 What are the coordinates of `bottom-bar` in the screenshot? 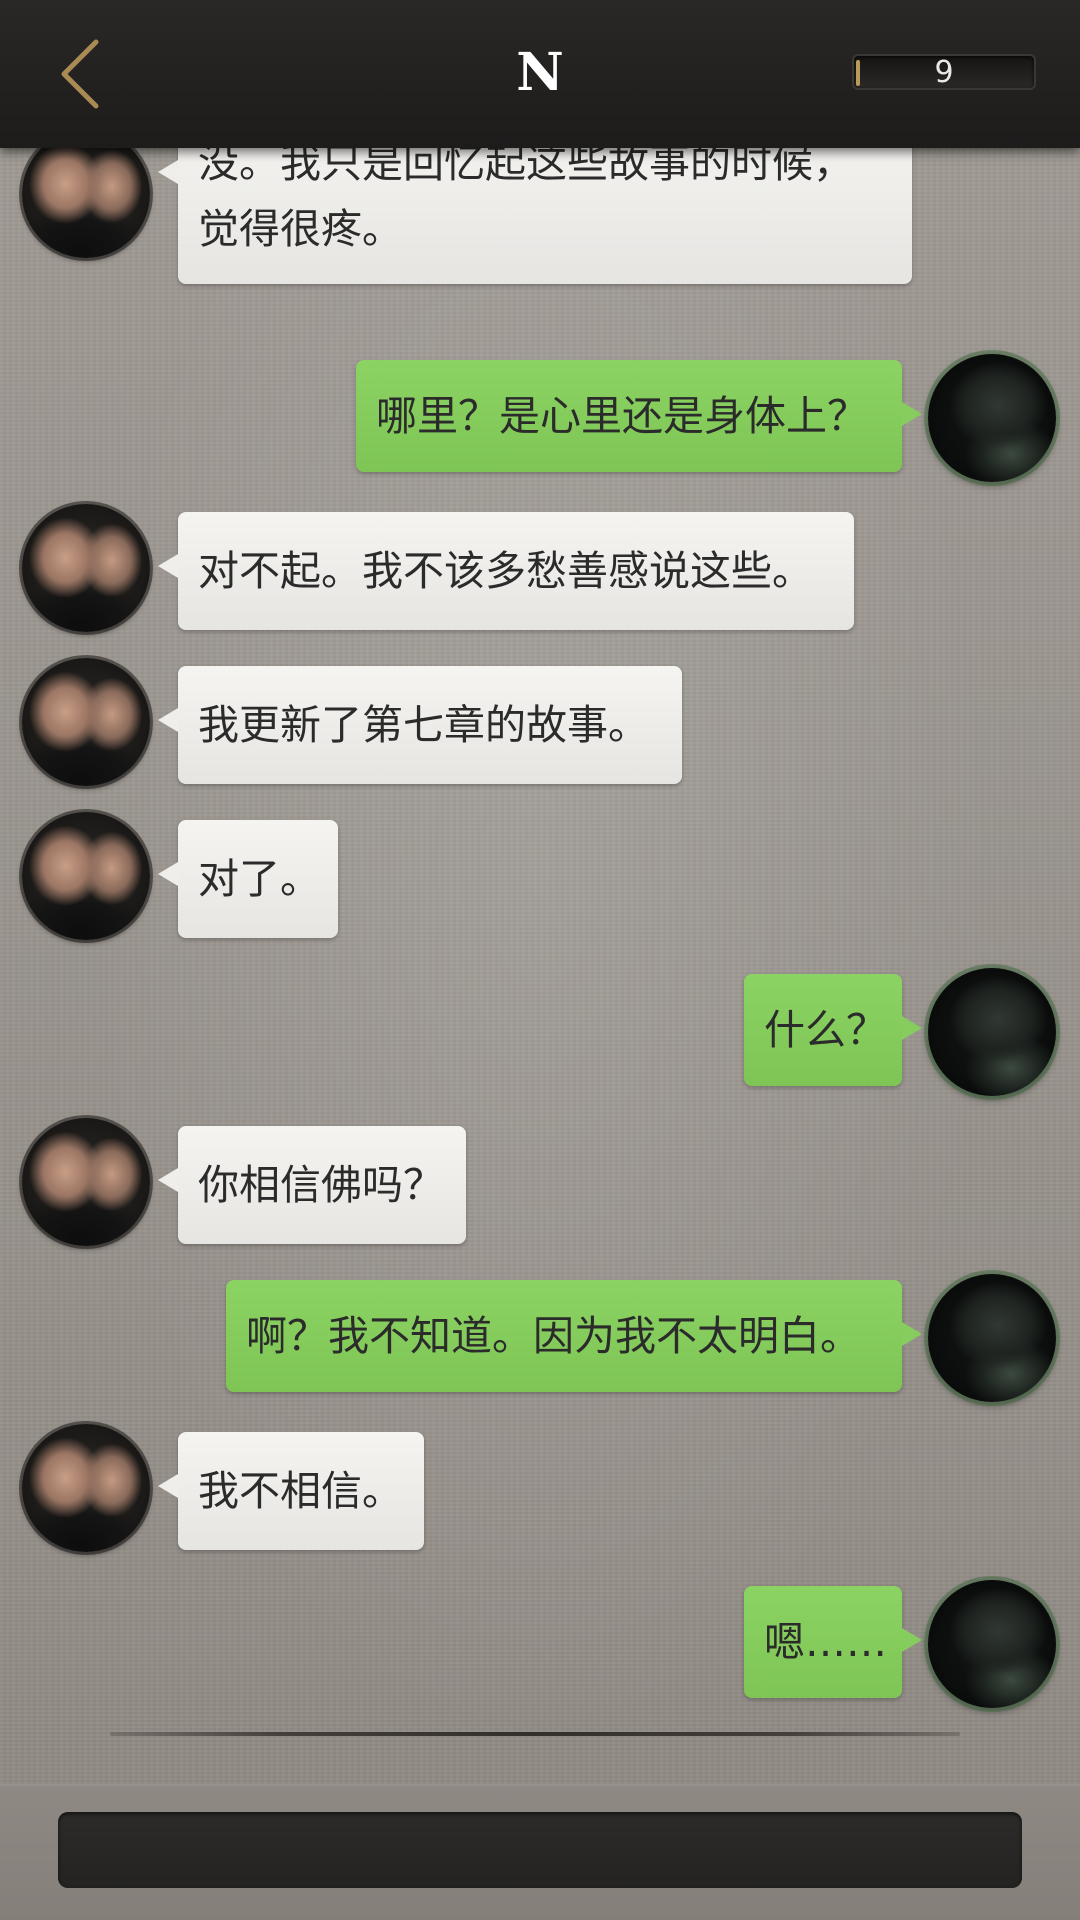 It's located at (540, 1852).